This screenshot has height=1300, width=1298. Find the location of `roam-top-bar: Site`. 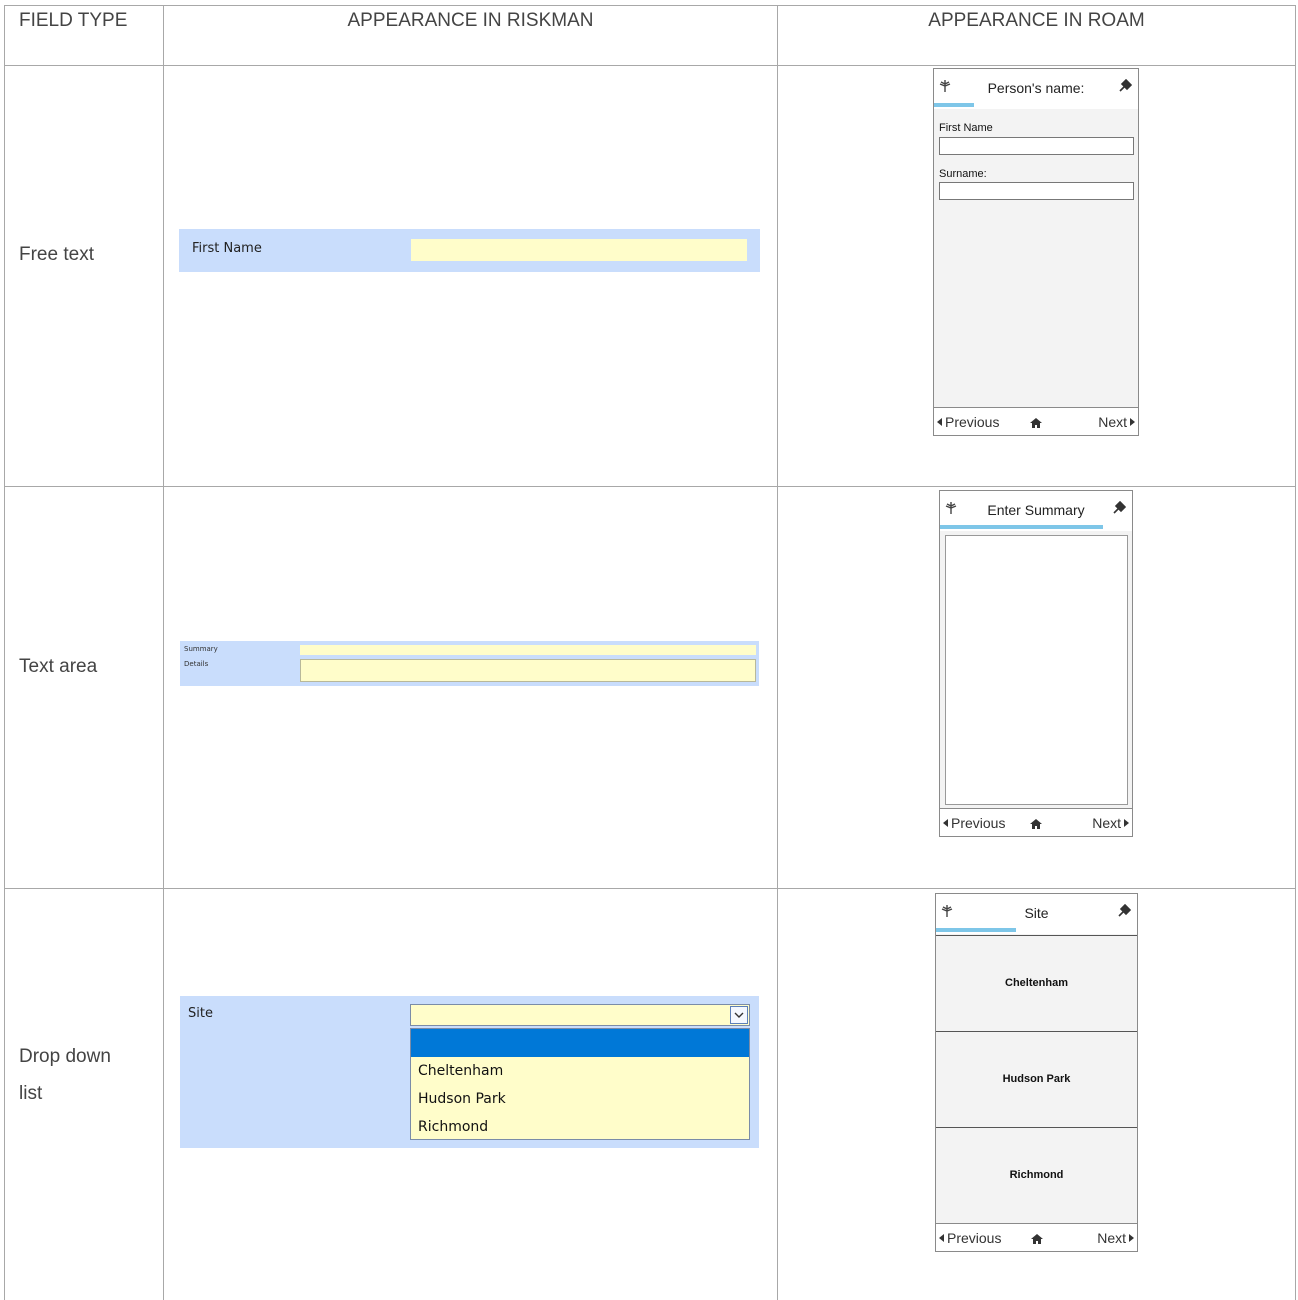

roam-top-bar: Site is located at coordinates (1036, 914).